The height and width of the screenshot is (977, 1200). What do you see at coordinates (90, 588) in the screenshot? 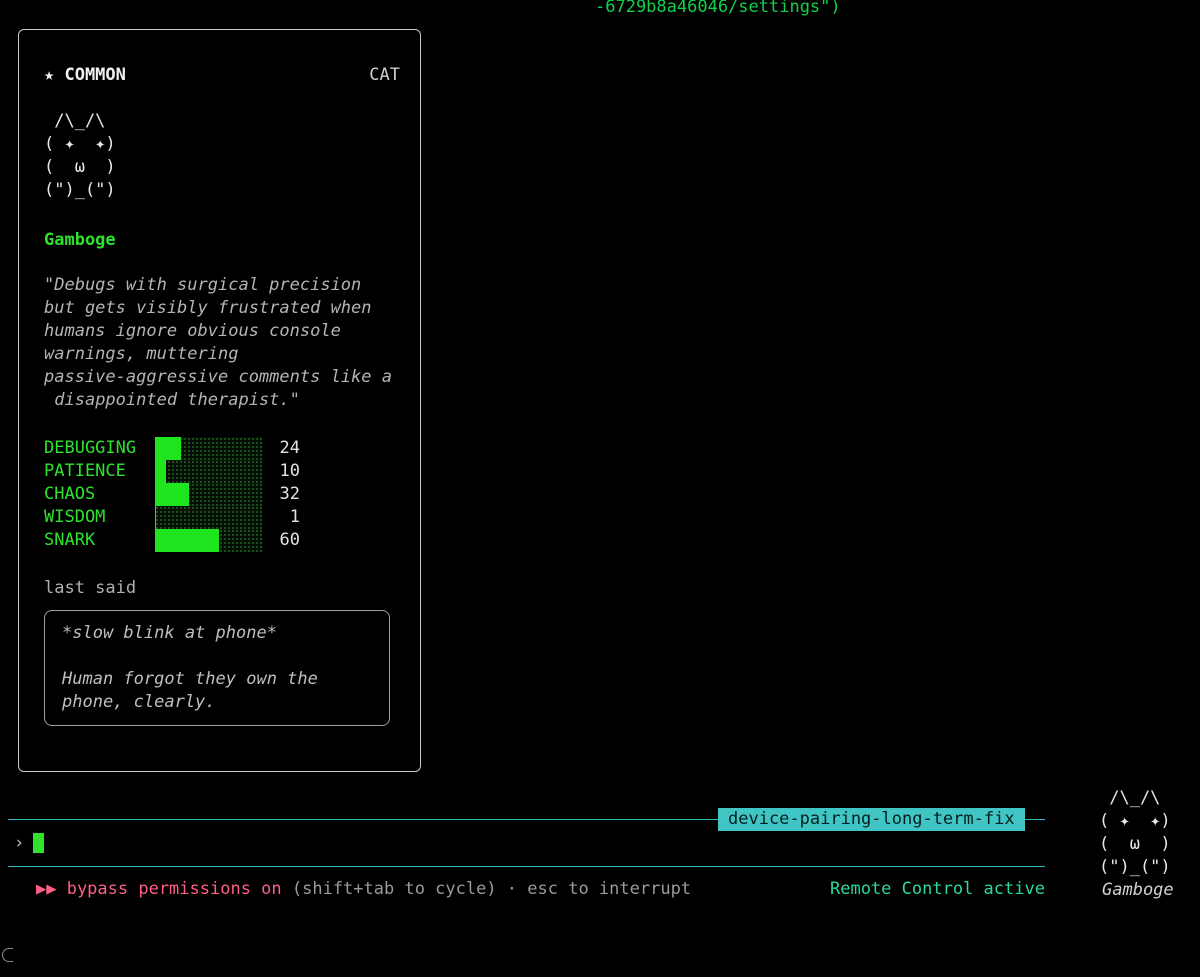
I see `last-said-label: last said` at bounding box center [90, 588].